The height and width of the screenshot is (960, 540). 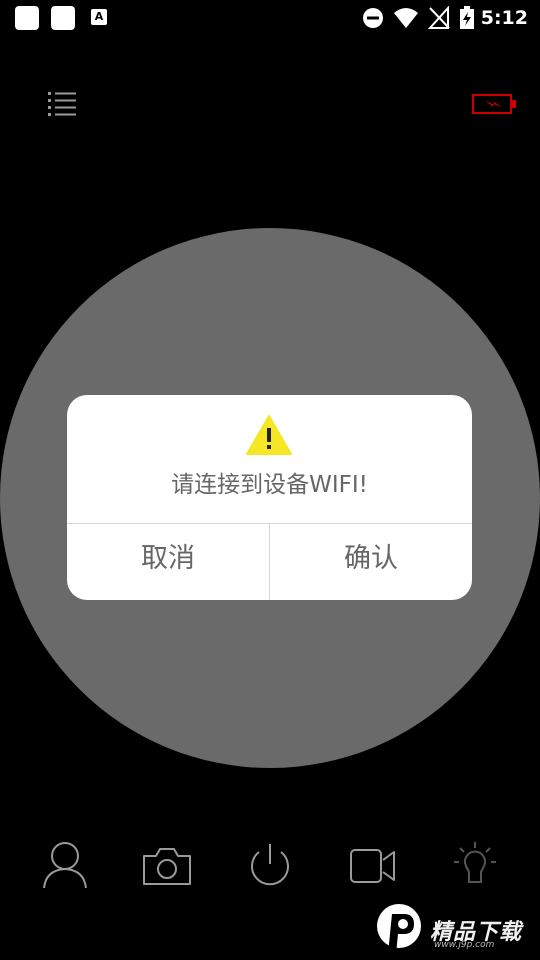 What do you see at coordinates (456, 930) in the screenshot?
I see `watermark: 精品下载 www.j9p.com` at bounding box center [456, 930].